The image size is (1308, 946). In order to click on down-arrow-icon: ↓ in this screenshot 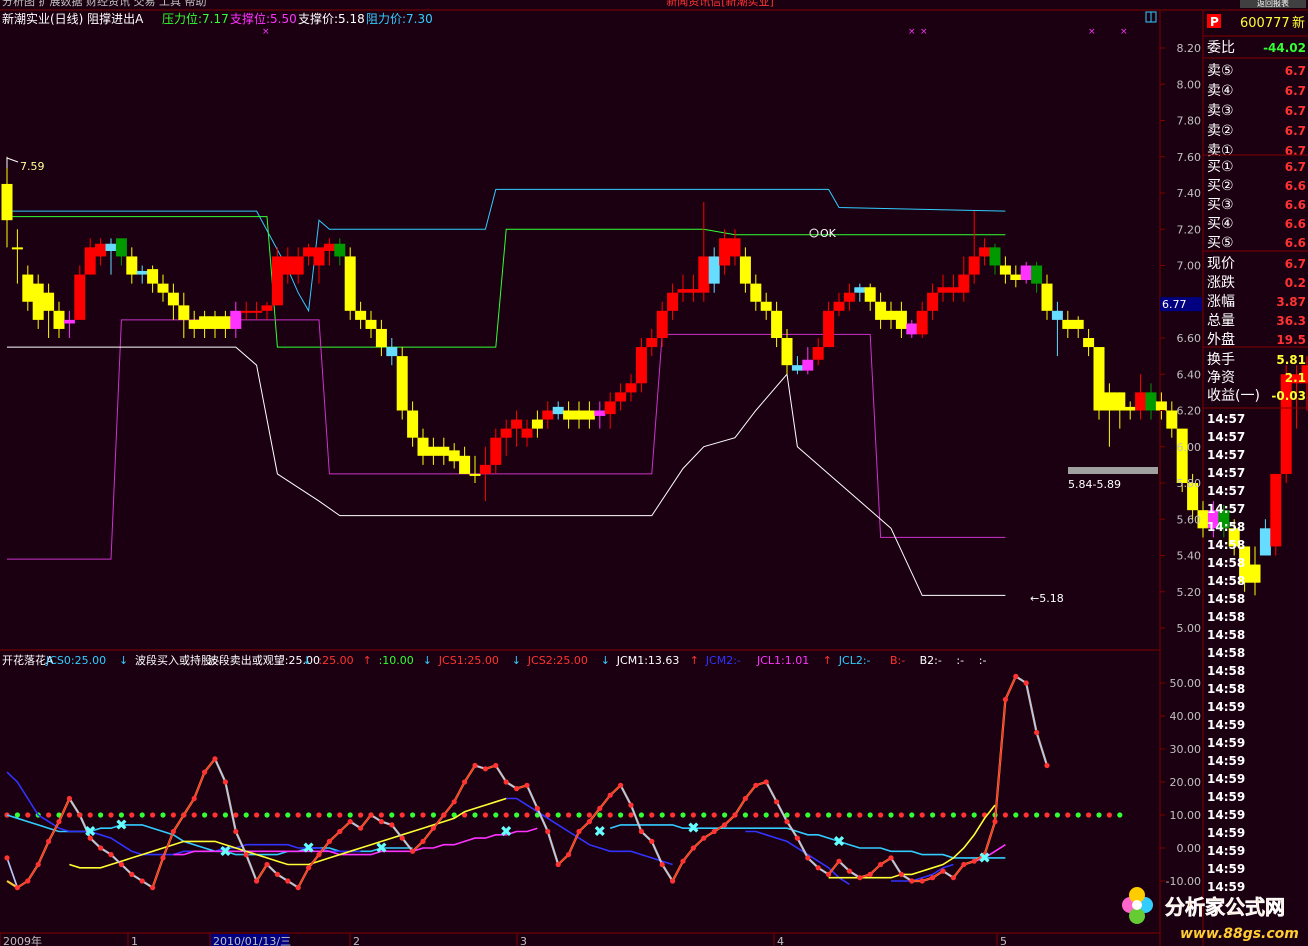, I will do `click(605, 660)`.